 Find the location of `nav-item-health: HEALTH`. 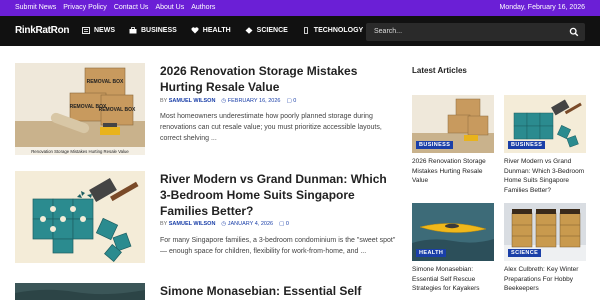

nav-item-health: HEALTH is located at coordinates (211, 30).